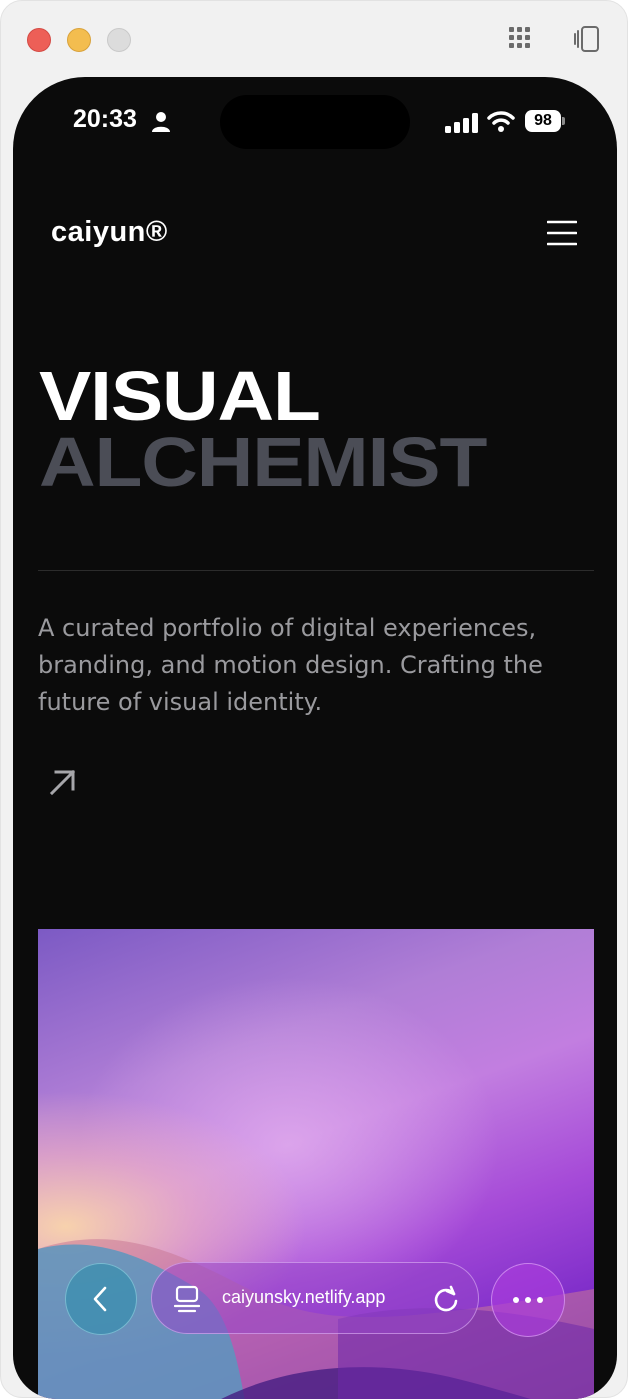  Describe the element at coordinates (39, 40) in the screenshot. I see `close-window-button` at that location.